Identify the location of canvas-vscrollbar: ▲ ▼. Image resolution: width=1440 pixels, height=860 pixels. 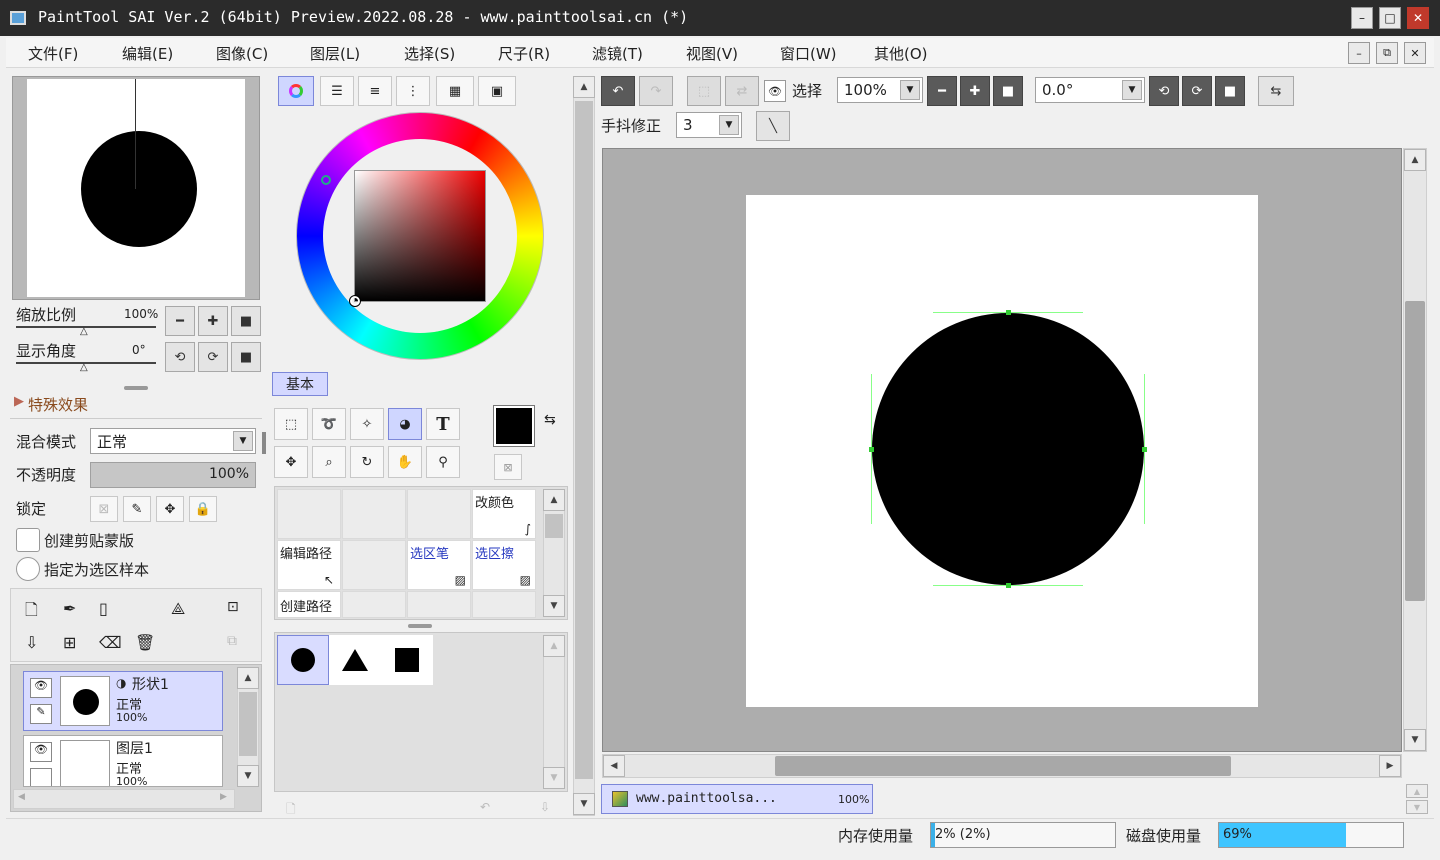
(1415, 450).